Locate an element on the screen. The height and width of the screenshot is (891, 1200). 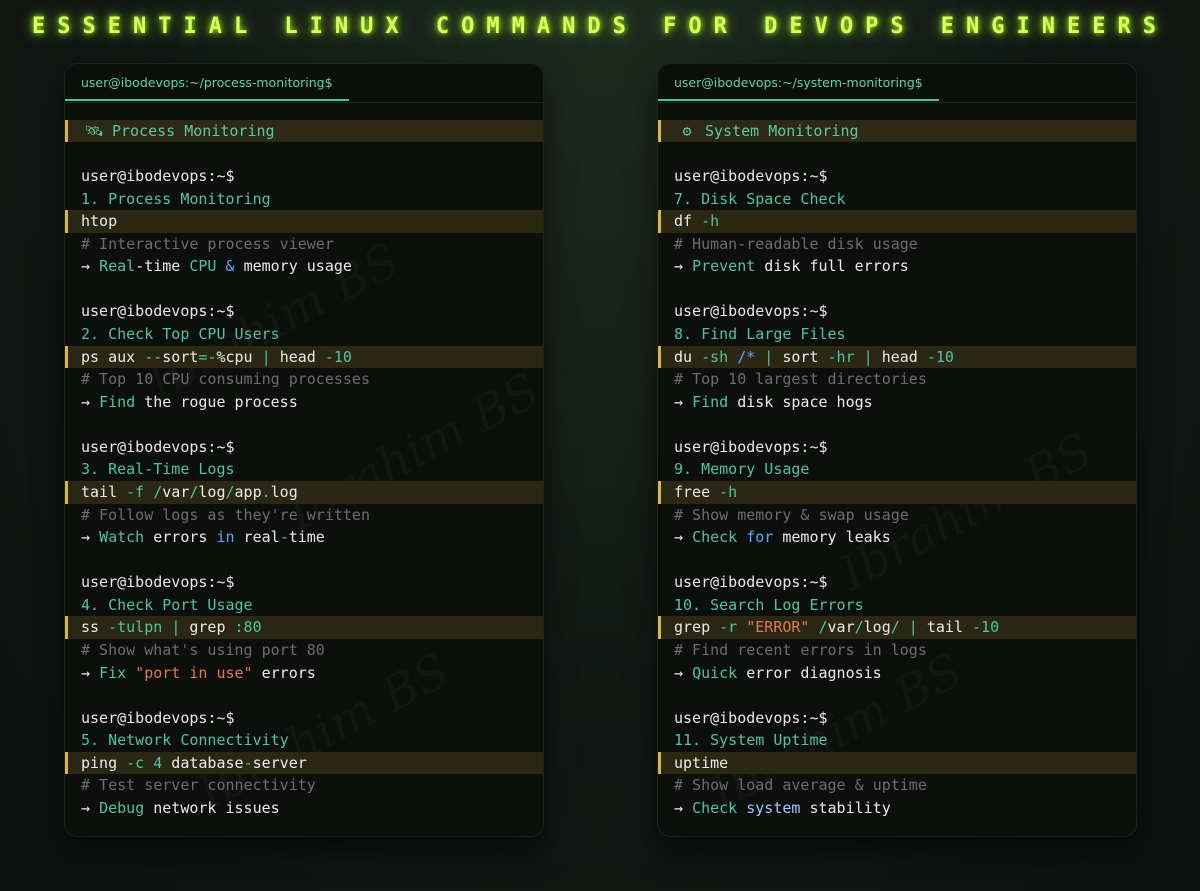
command-line: htop is located at coordinates (304, 221).